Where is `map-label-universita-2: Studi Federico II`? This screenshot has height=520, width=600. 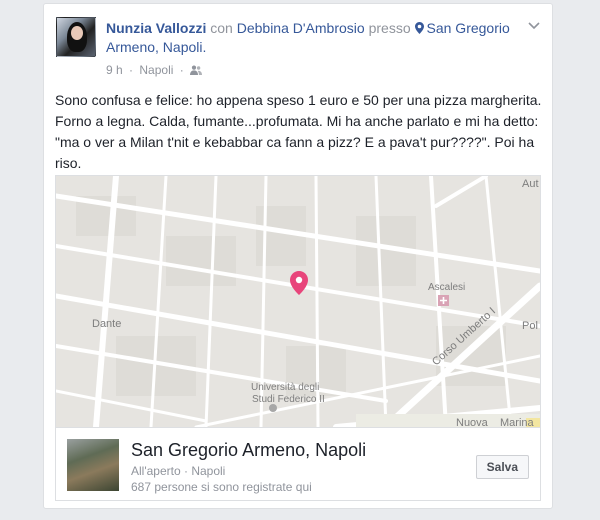 map-label-universita-2: Studi Federico II is located at coordinates (288, 399).